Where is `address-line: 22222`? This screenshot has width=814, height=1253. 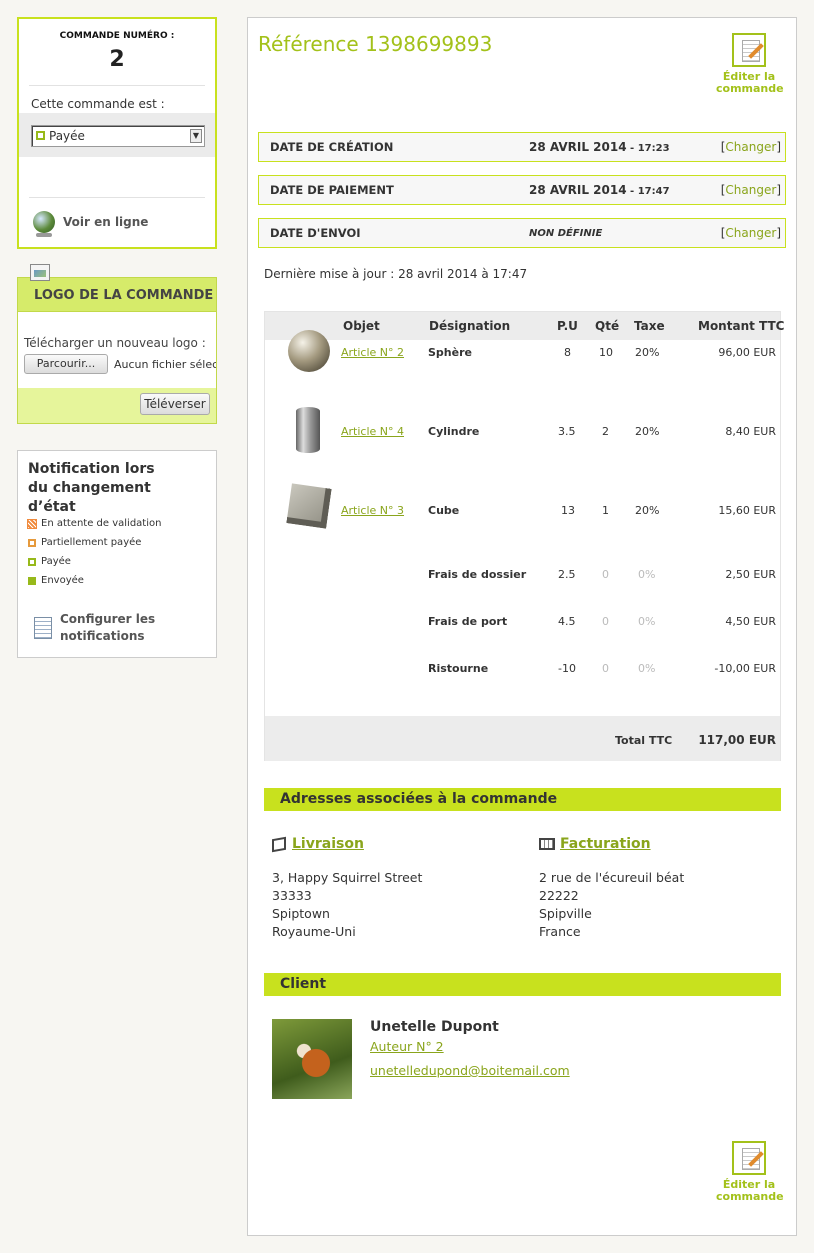 address-line: 22222 is located at coordinates (559, 895).